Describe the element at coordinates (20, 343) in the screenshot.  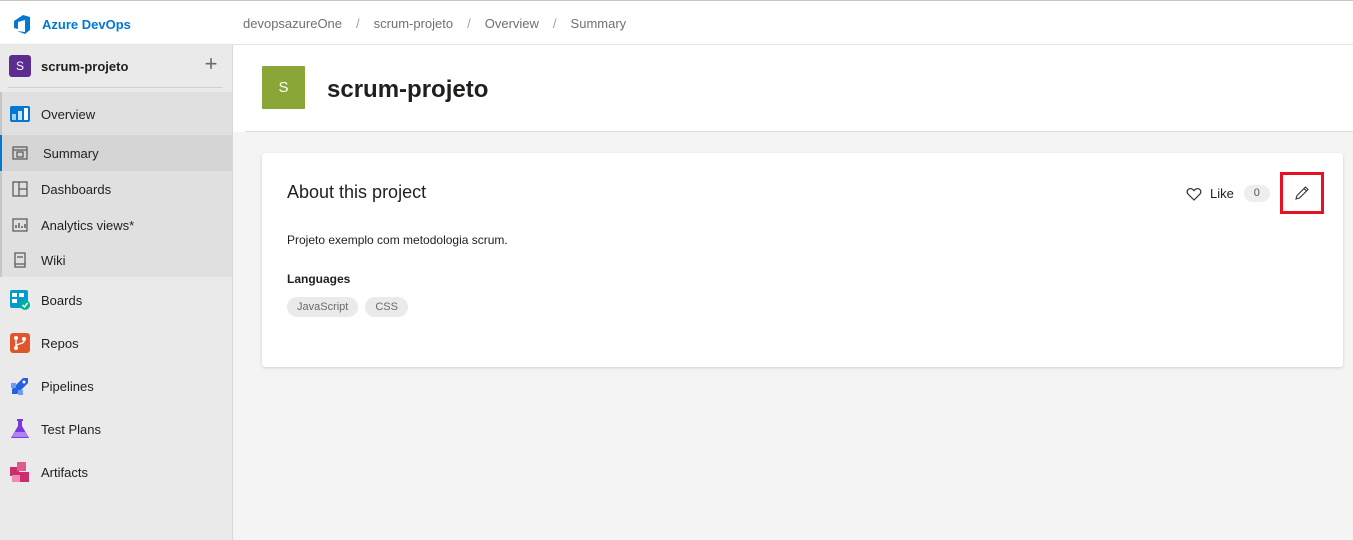
I see `repos-icon` at that location.